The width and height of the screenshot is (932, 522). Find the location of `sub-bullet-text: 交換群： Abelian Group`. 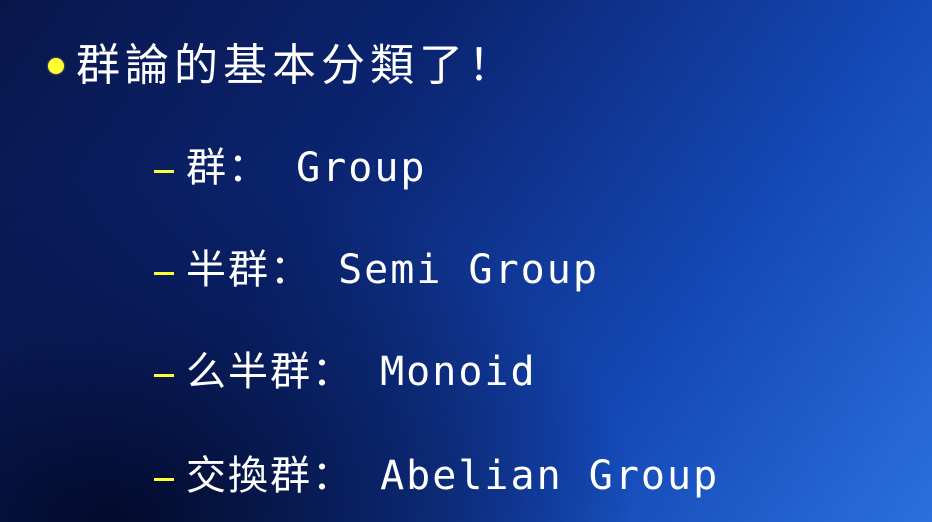

sub-bullet-text: 交換群： Abelian Group is located at coordinates (453, 476).